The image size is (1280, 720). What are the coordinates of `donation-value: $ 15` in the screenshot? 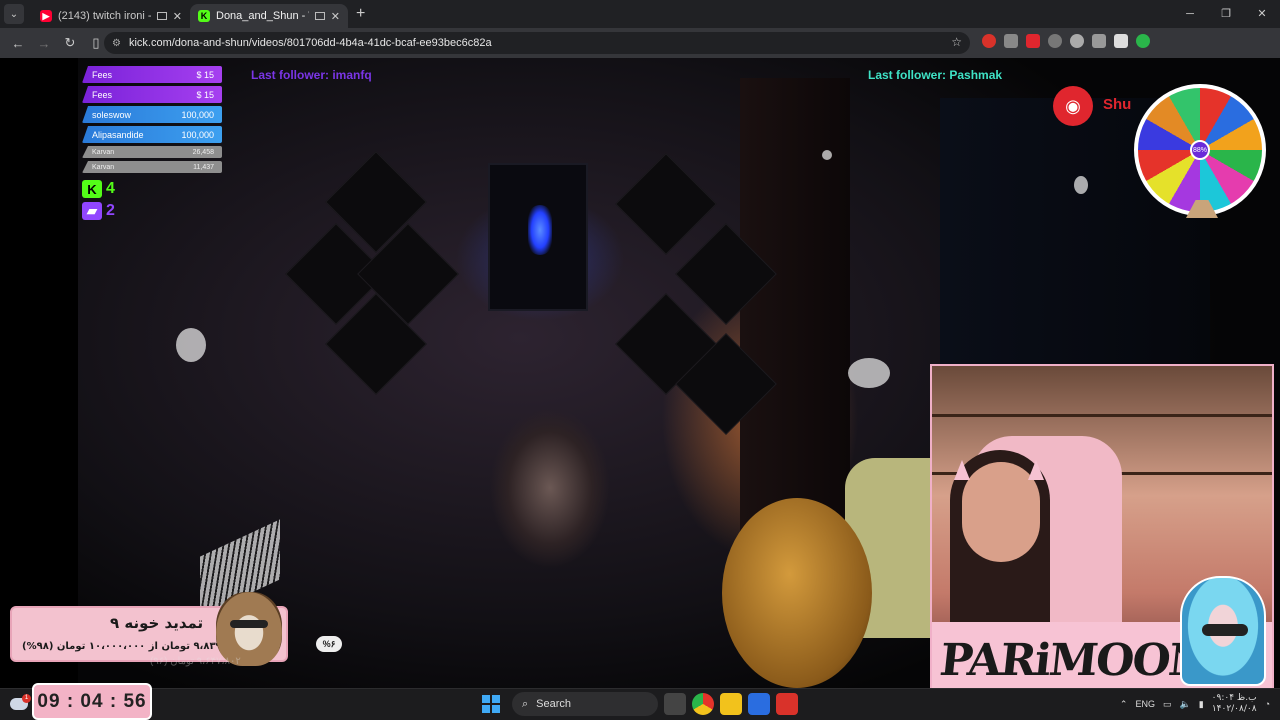 It's located at (205, 94).